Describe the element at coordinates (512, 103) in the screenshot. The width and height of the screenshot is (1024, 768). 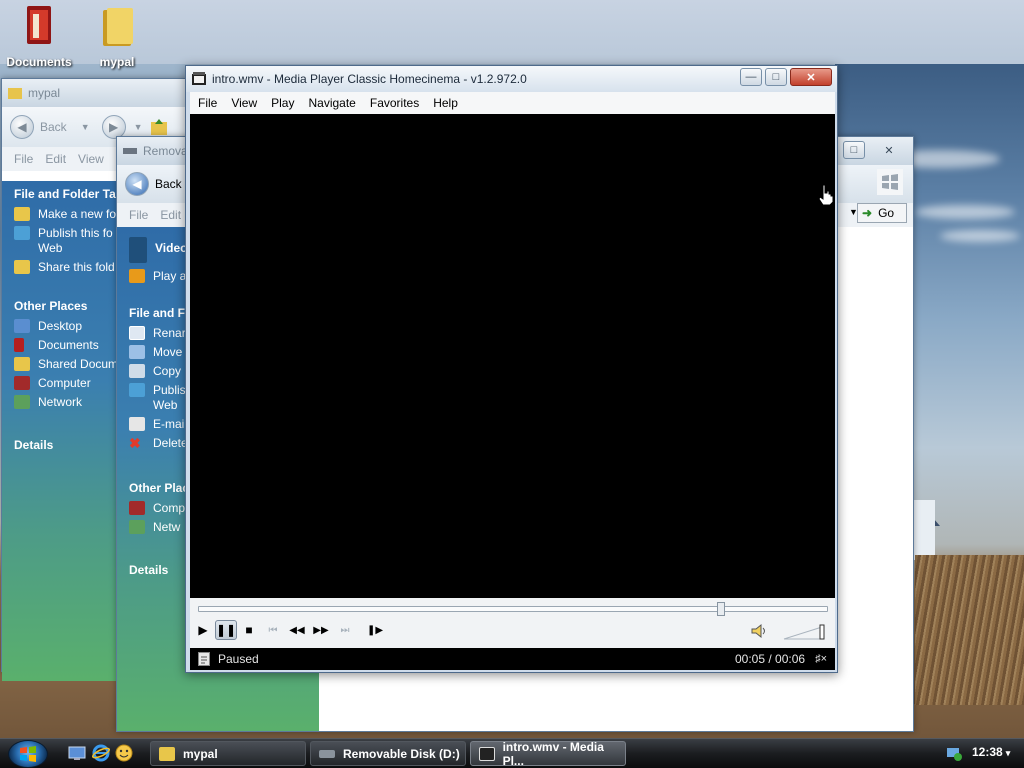
I see `player-menubar: File View Play Navigate Favorites Help` at that location.